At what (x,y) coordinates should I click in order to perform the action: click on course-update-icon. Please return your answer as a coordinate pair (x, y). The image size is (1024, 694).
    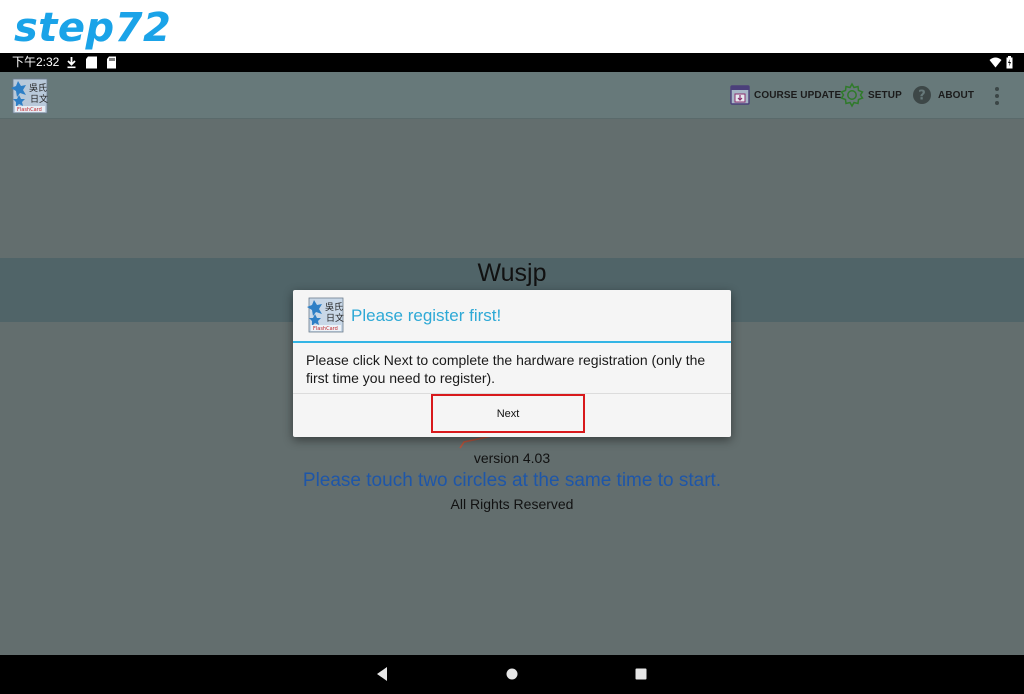
    Looking at the image, I should click on (740, 95).